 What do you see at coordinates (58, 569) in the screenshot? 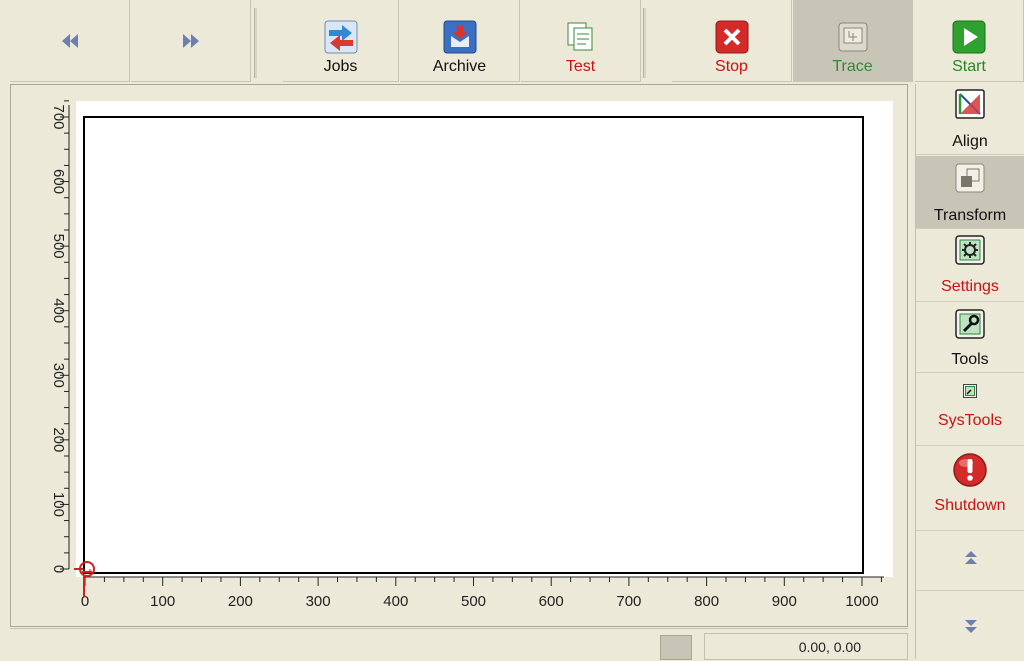
I see `y-tick-label: 0` at bounding box center [58, 569].